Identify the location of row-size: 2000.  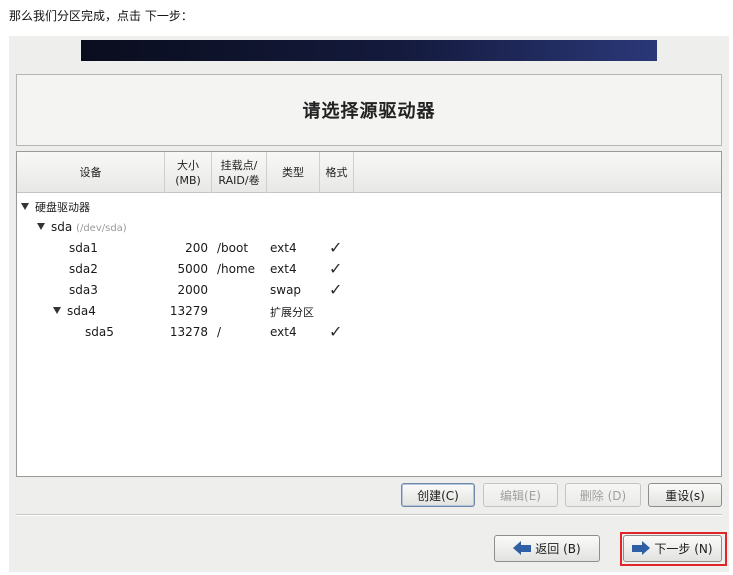
(192, 290).